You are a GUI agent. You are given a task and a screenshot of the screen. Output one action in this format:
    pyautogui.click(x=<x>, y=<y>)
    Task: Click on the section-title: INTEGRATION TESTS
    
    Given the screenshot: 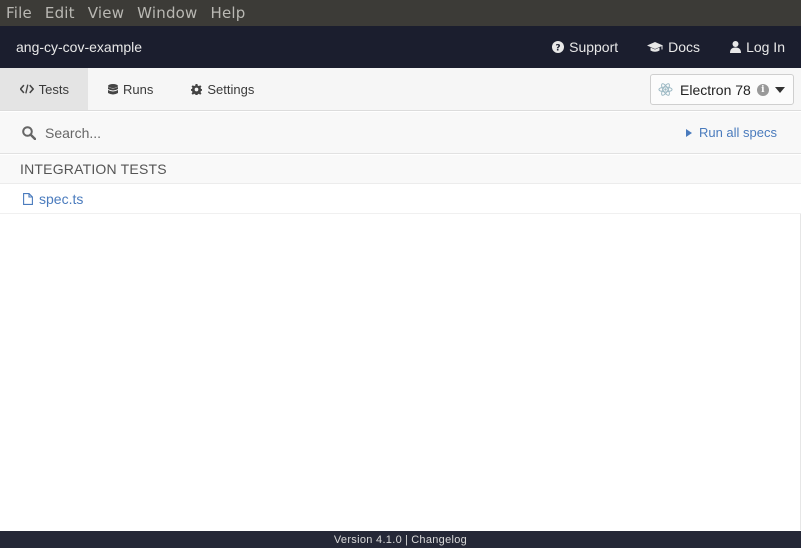 What is the action you would take?
    pyautogui.click(x=93, y=169)
    